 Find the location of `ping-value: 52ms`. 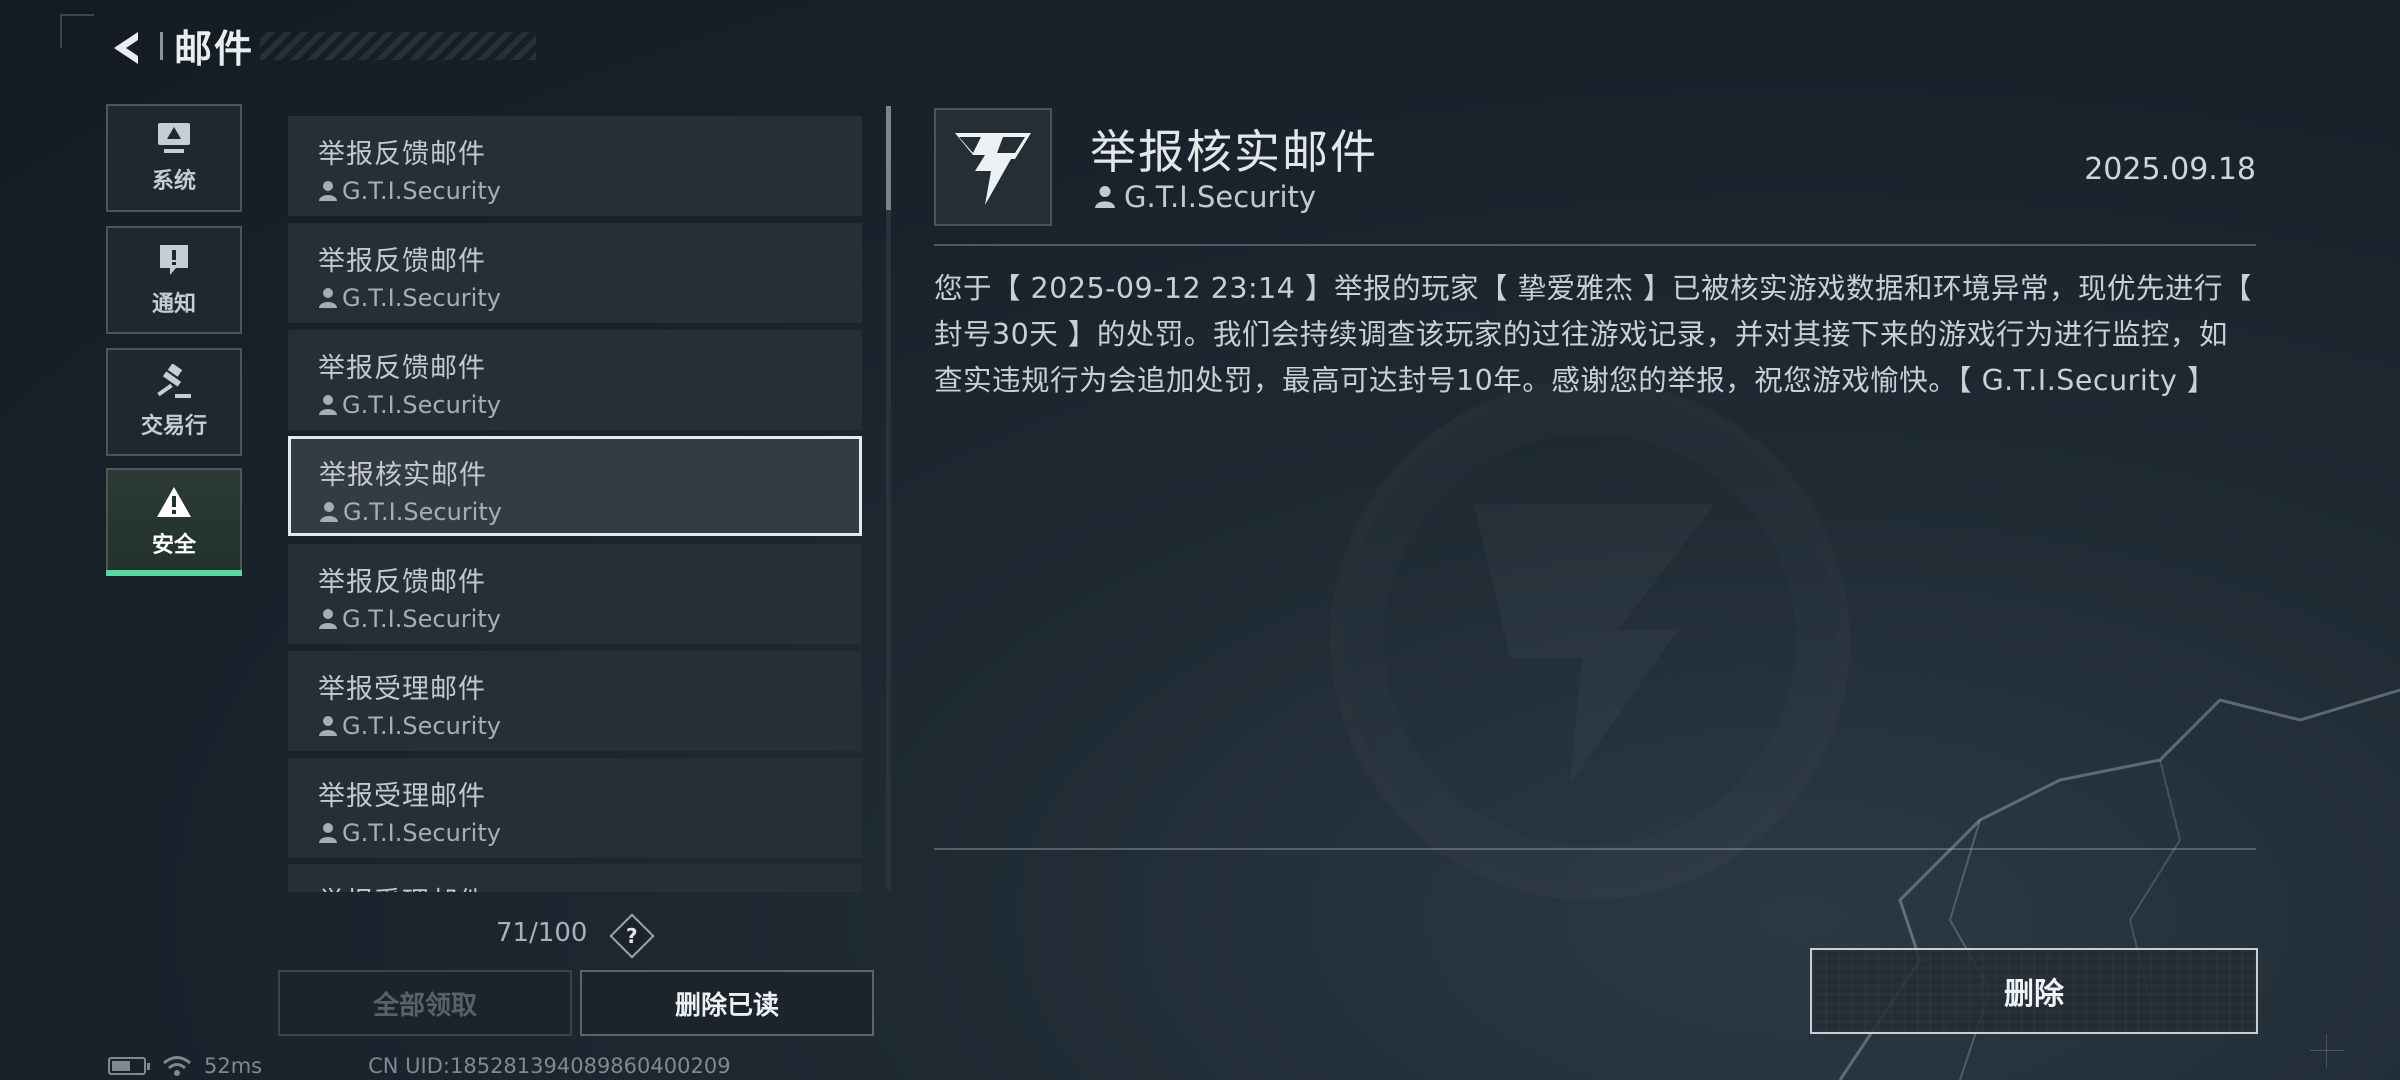

ping-value: 52ms is located at coordinates (233, 1066).